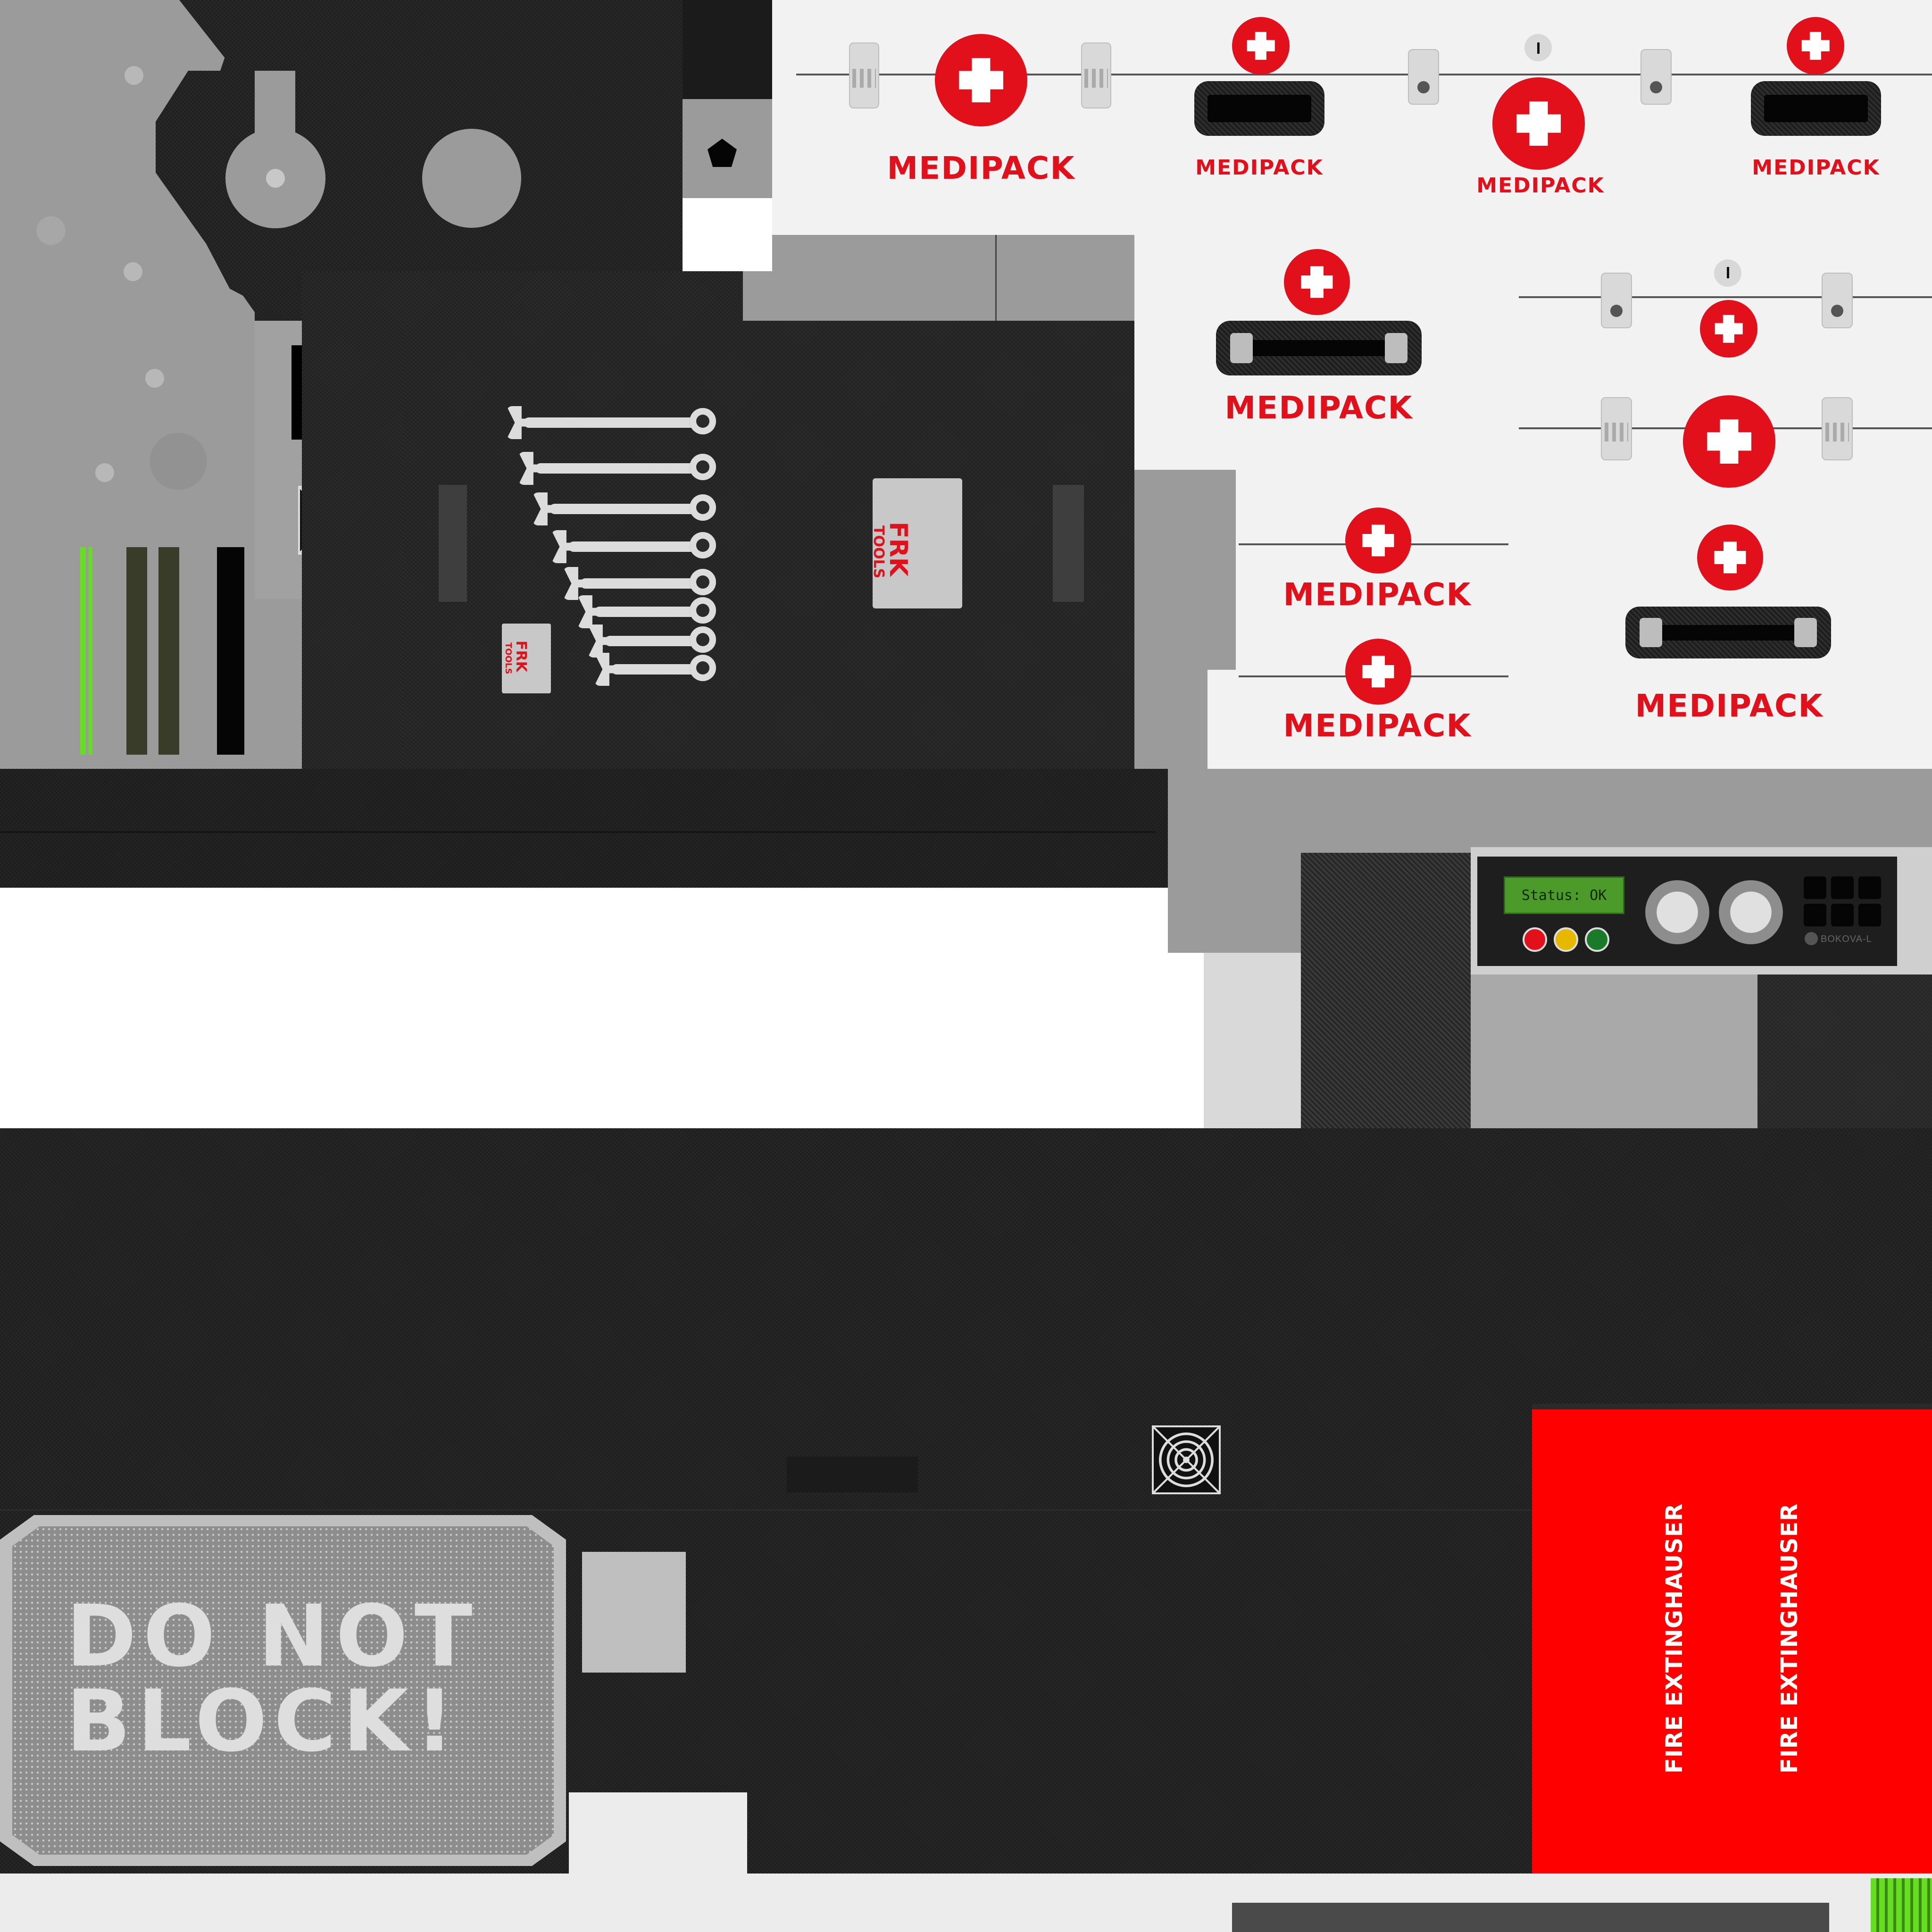 The width and height of the screenshot is (1932, 1932). I want to click on warning-line-1: DO NOT, so click(272, 1637).